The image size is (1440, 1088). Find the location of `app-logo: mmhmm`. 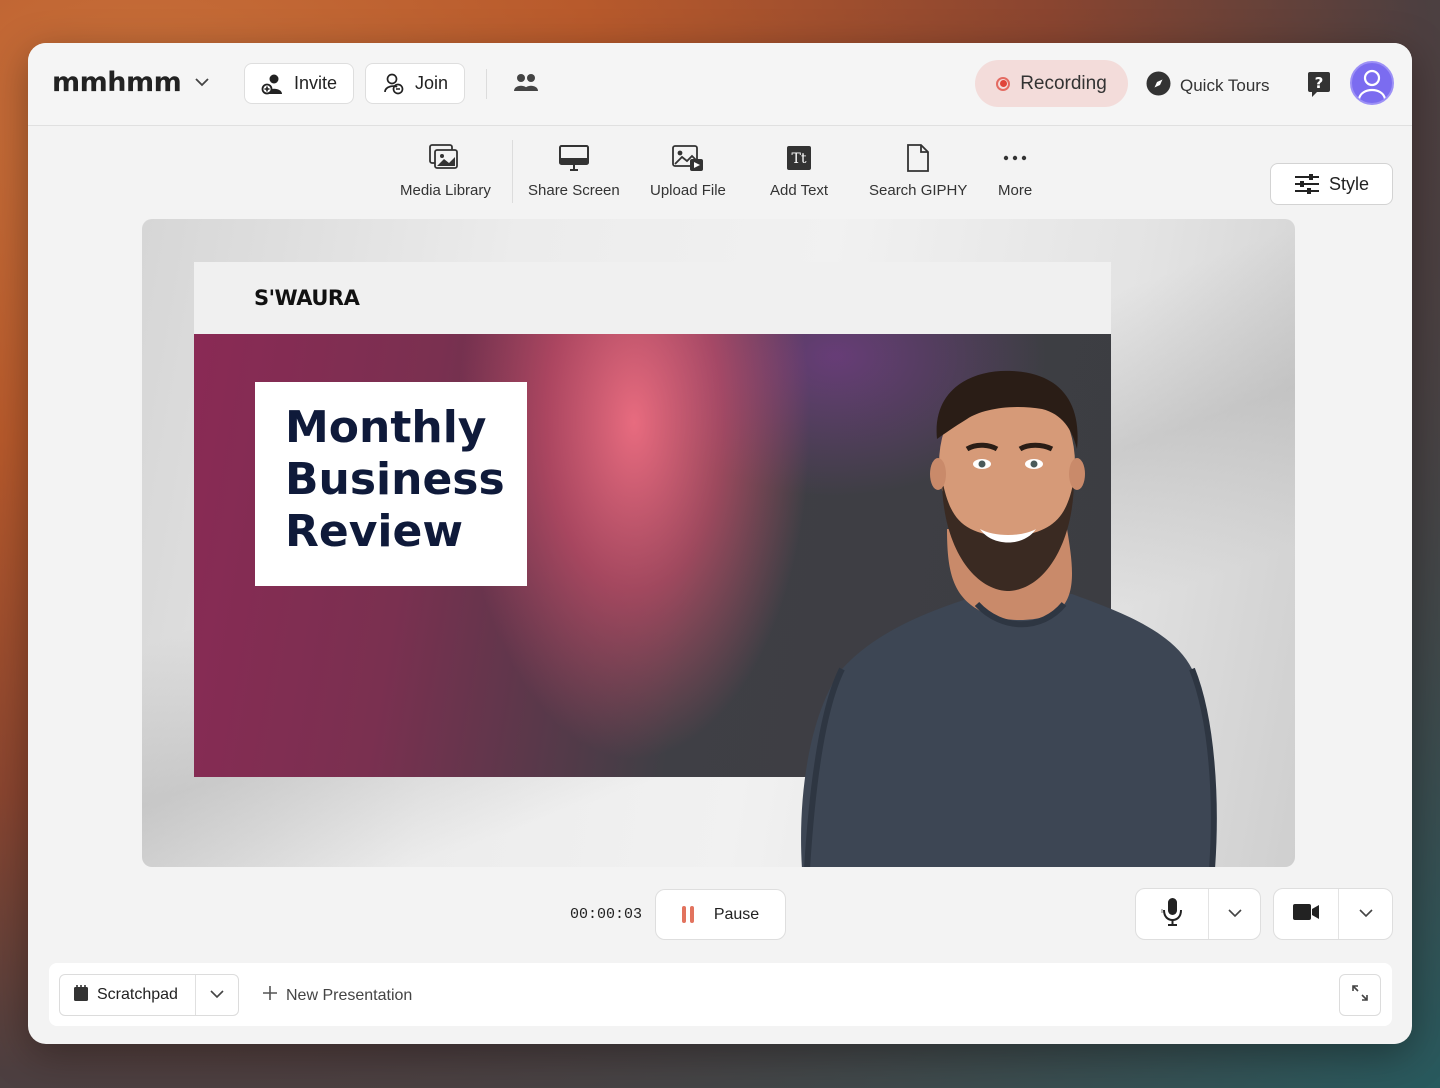

app-logo: mmhmm is located at coordinates (117, 82).